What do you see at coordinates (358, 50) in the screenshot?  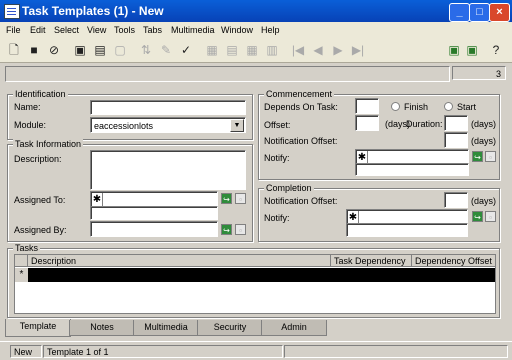 I see `last-record-button: ▶|` at bounding box center [358, 50].